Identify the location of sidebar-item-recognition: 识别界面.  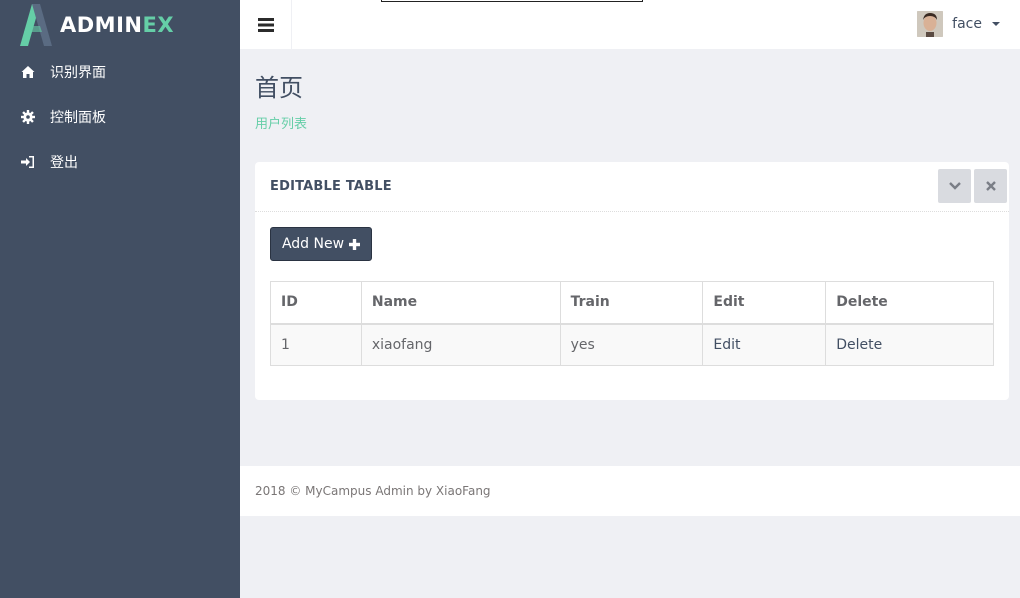
(120, 71).